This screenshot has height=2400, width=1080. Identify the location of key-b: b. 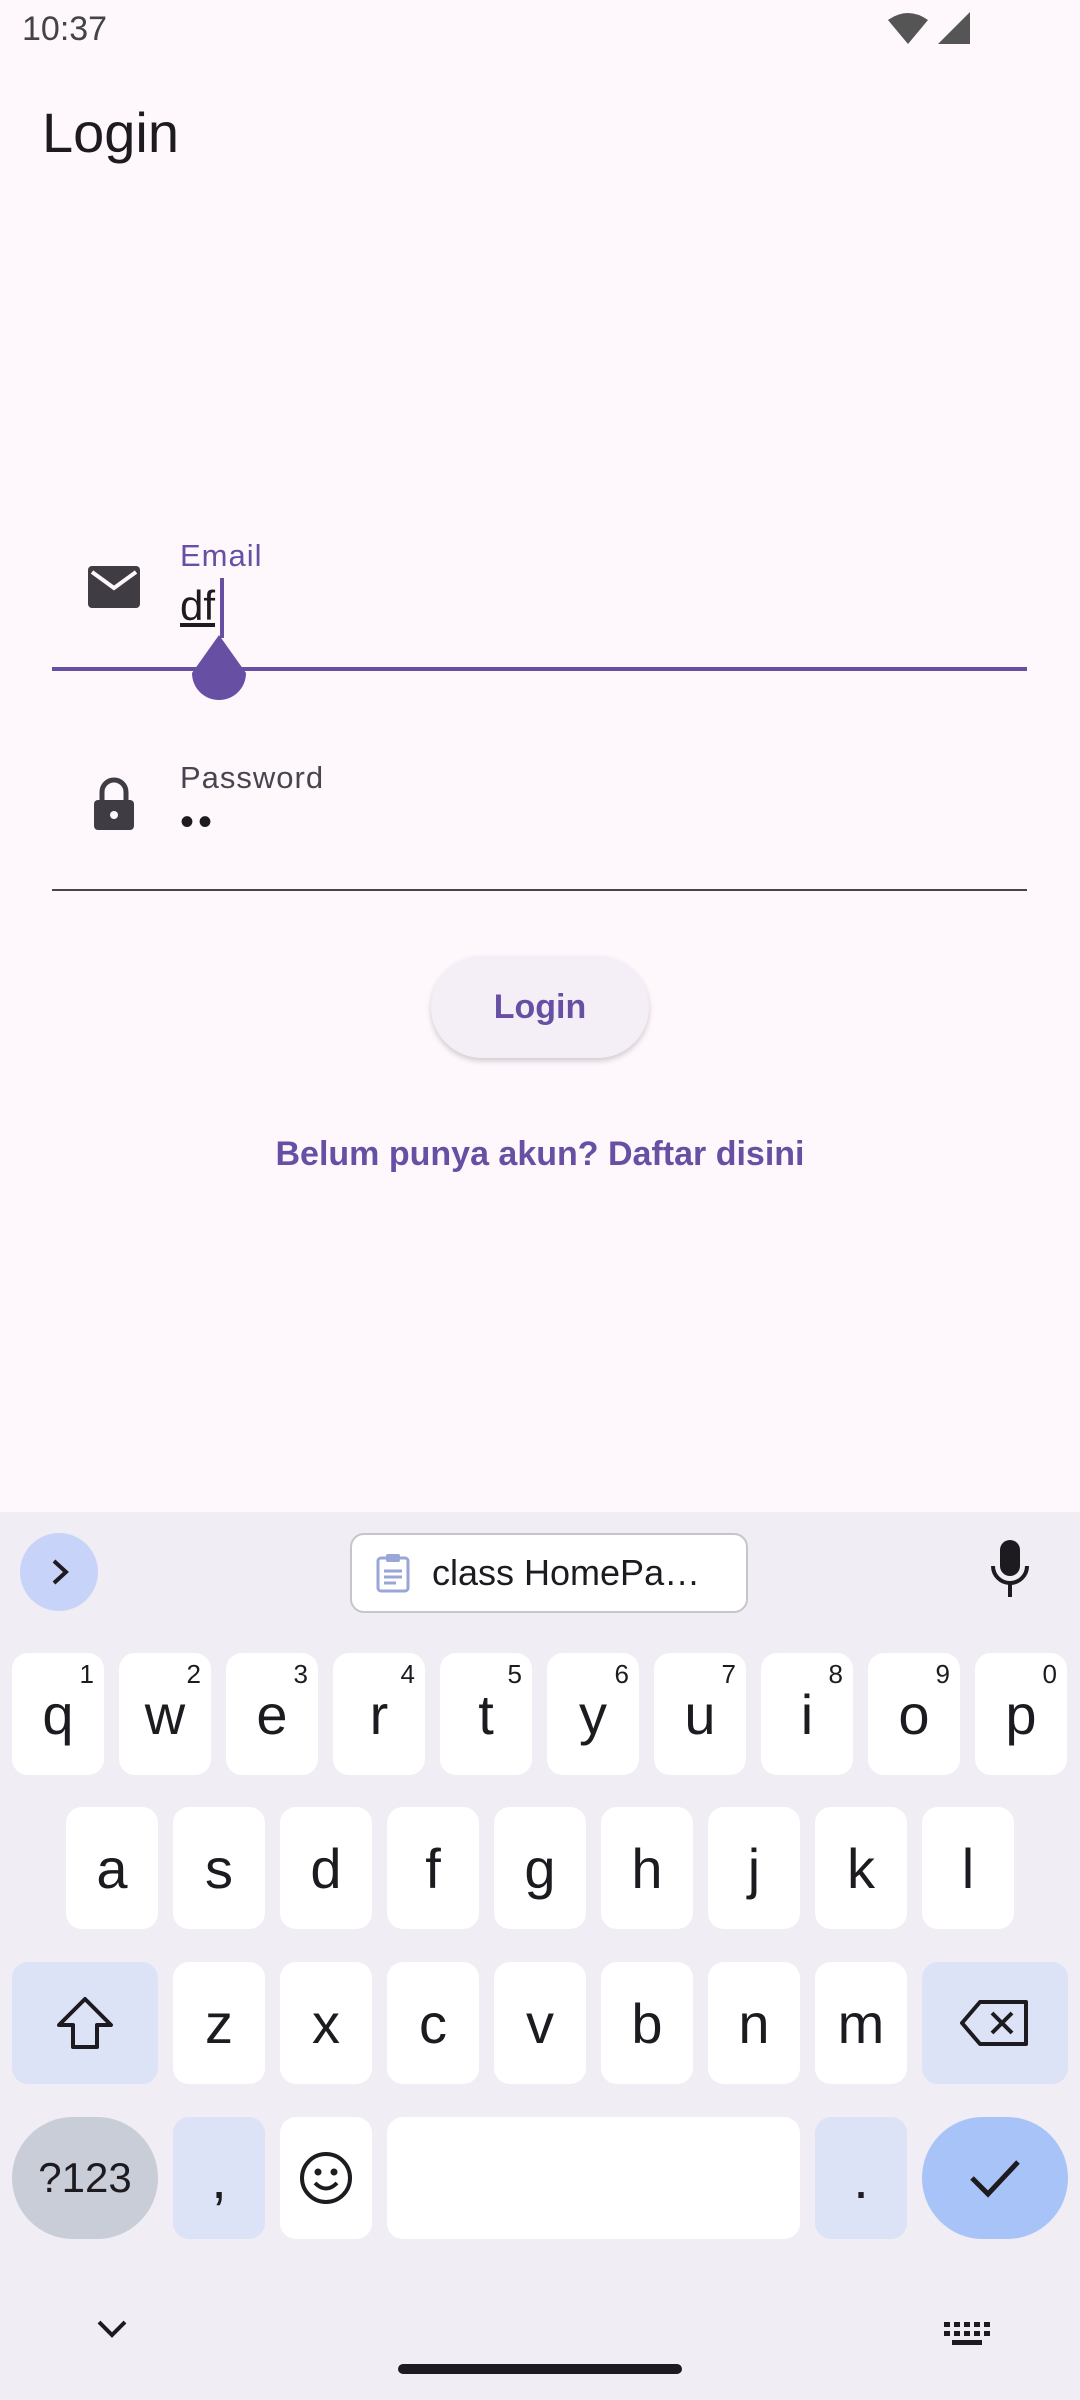
(647, 2023).